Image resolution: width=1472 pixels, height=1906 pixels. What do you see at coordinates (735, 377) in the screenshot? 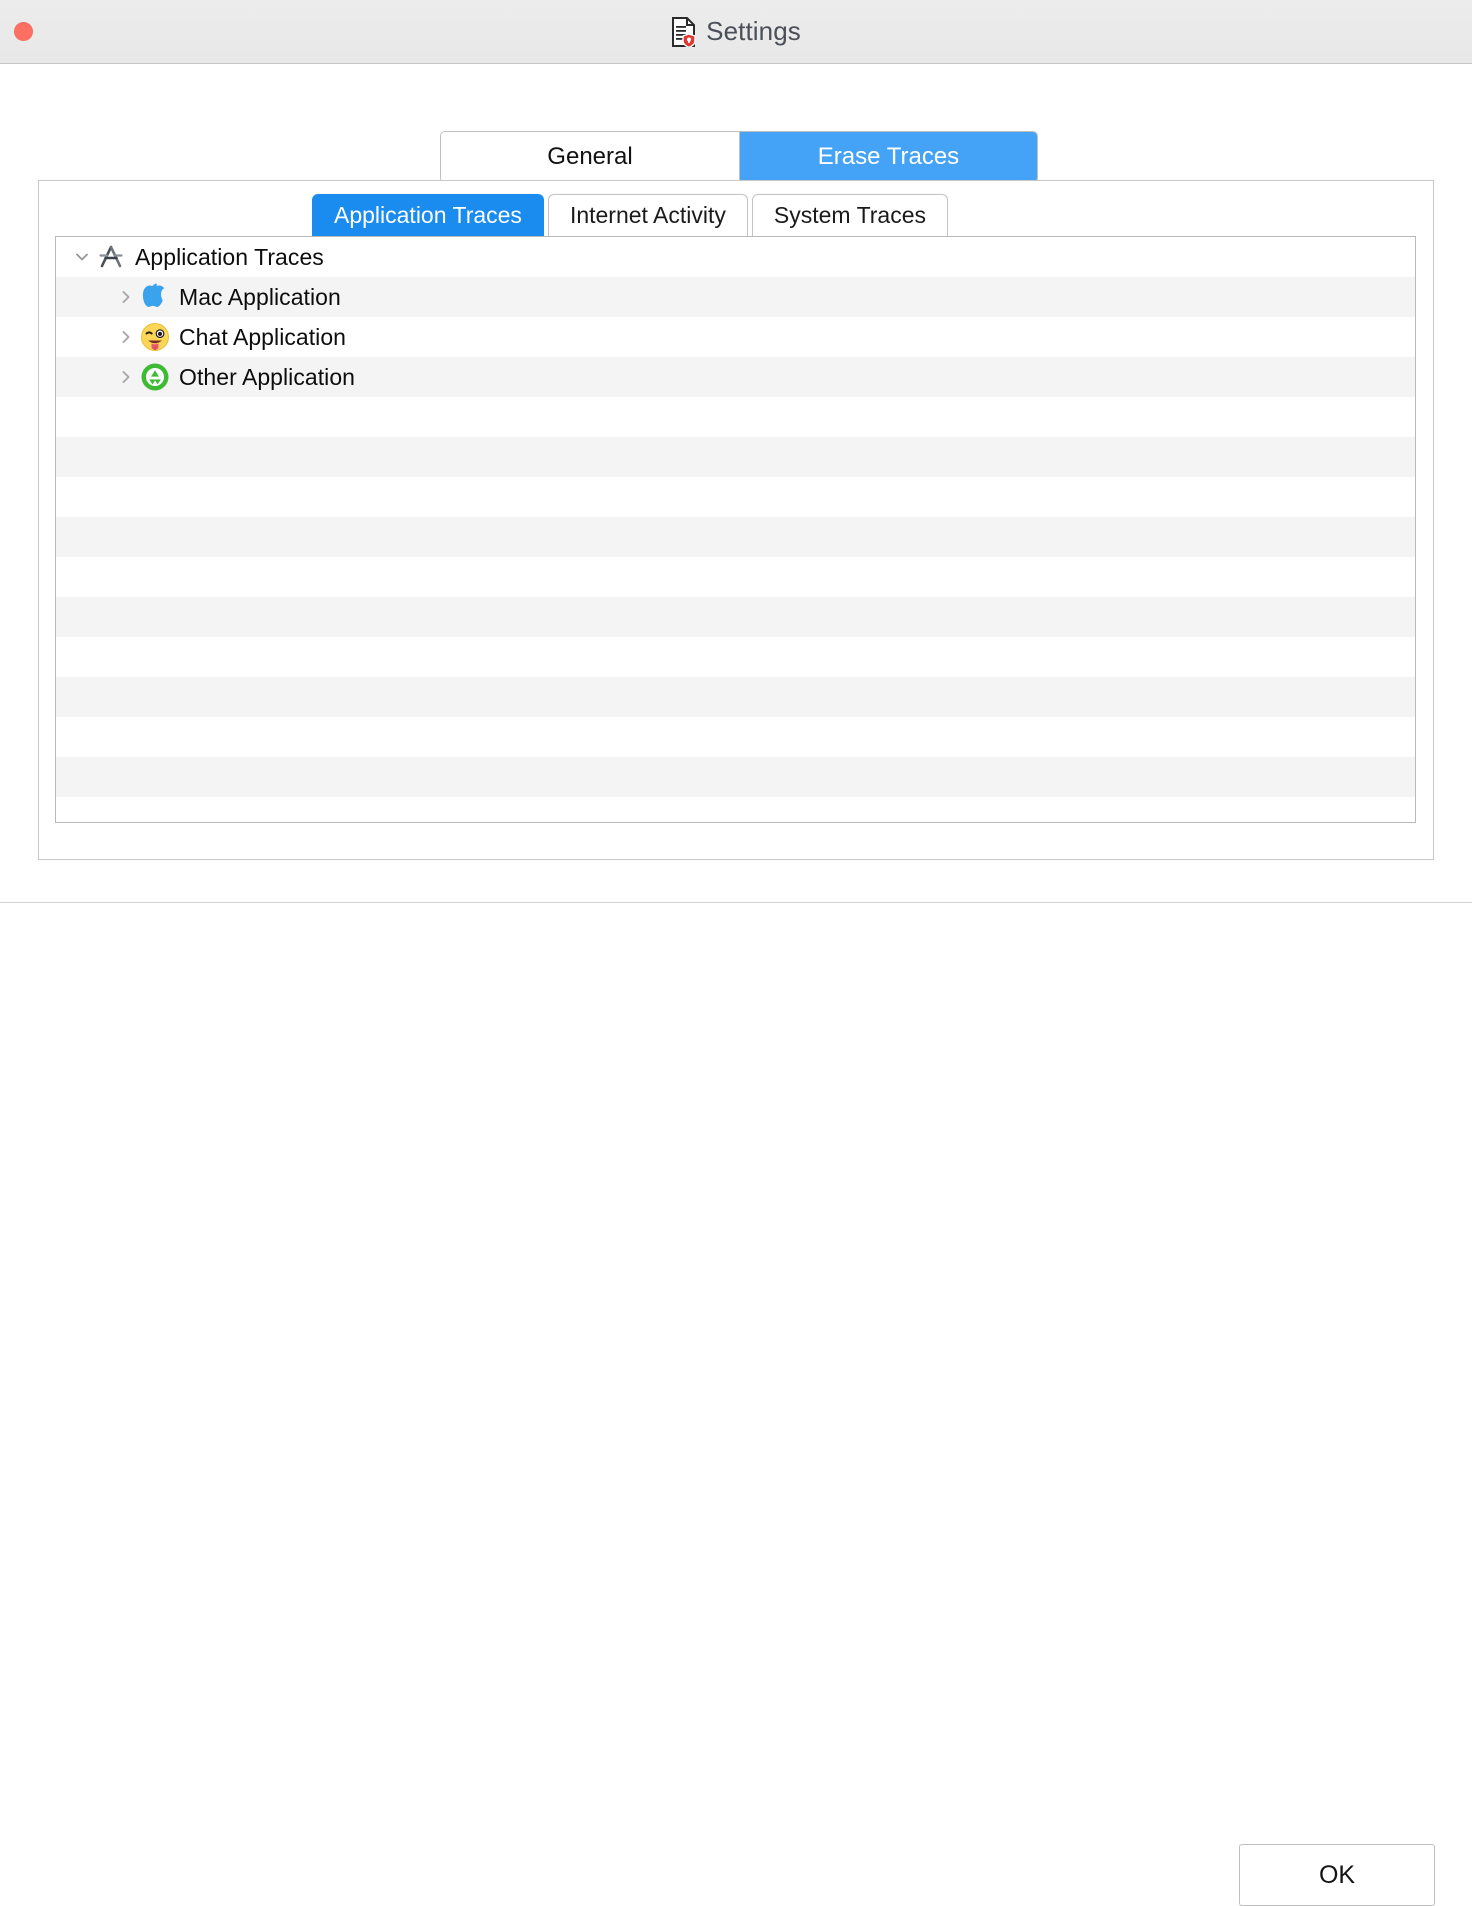
I see `table-row: Other Application` at bounding box center [735, 377].